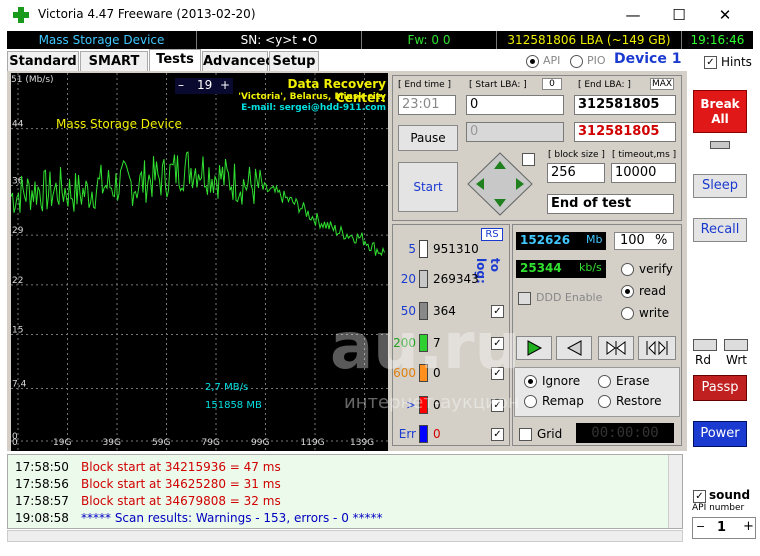  I want to click on tab-advanced: Advanced, so click(238, 61).